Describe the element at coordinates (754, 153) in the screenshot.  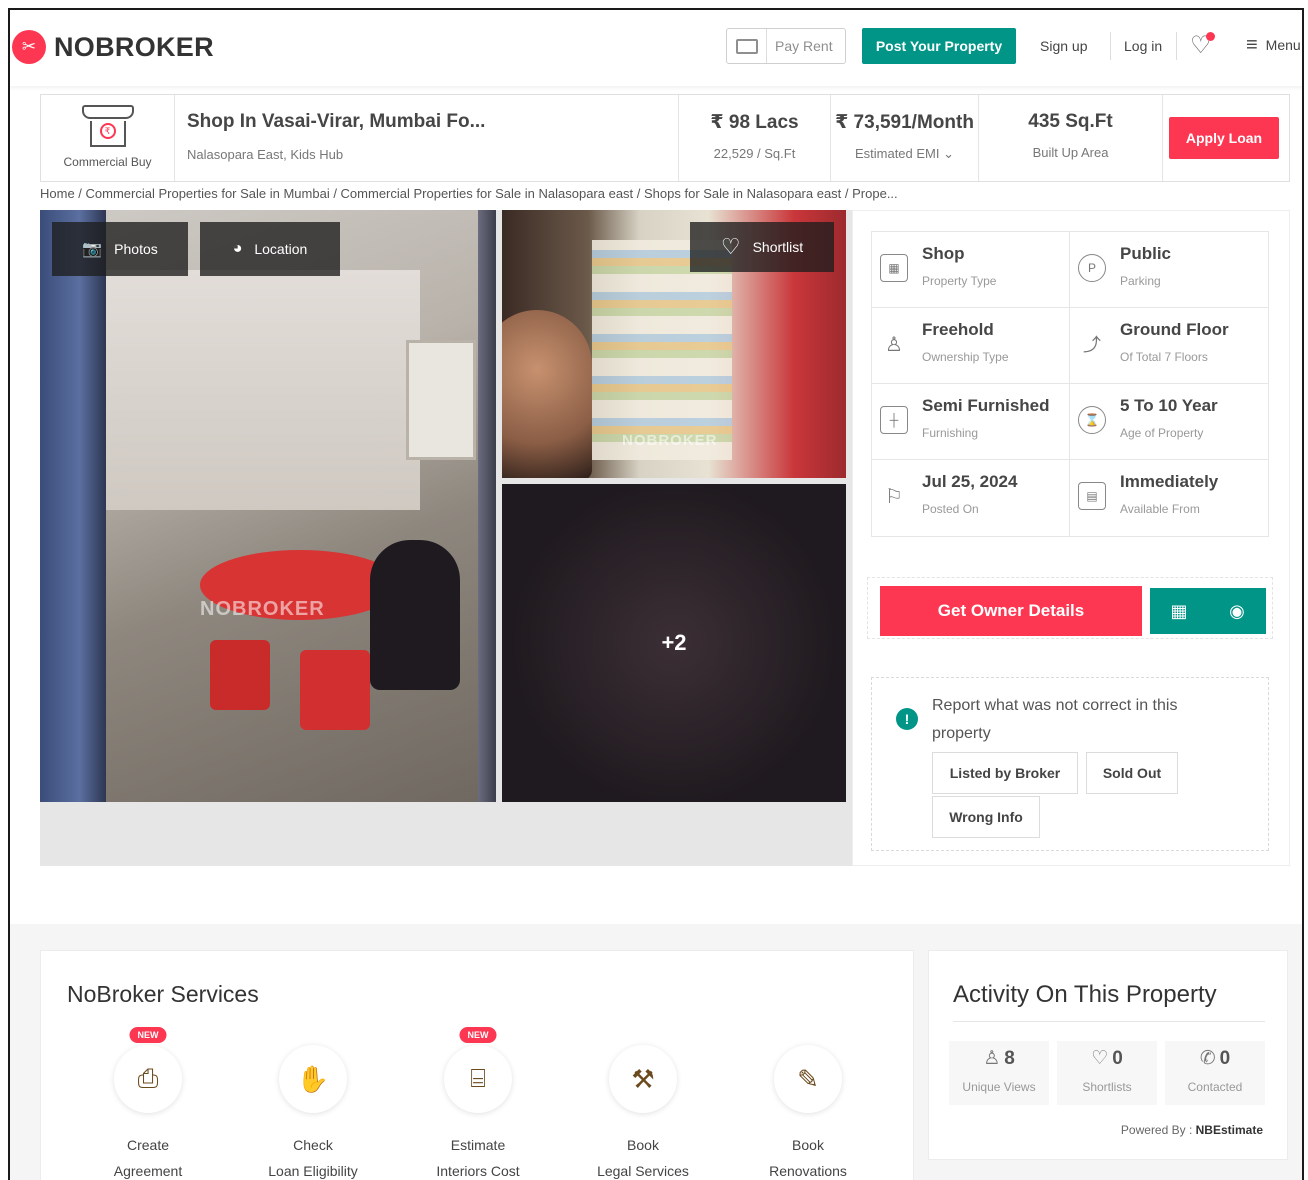
I see `price-per-sqft: 22,529 / Sq.Ft` at that location.